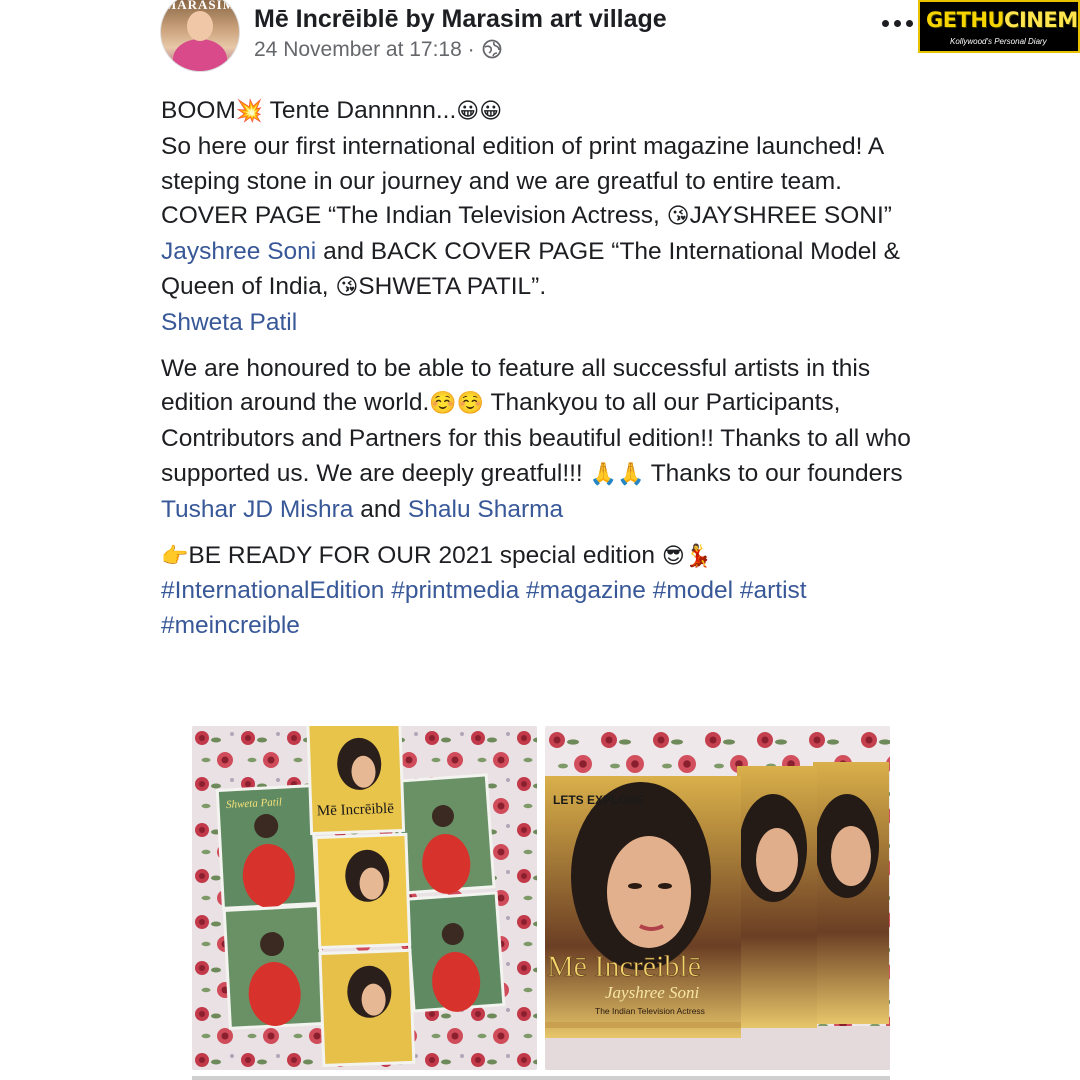 This screenshot has width=1080, height=1080. Describe the element at coordinates (457, 404) in the screenshot. I see `blush-emoji: ☺️☺️` at that location.